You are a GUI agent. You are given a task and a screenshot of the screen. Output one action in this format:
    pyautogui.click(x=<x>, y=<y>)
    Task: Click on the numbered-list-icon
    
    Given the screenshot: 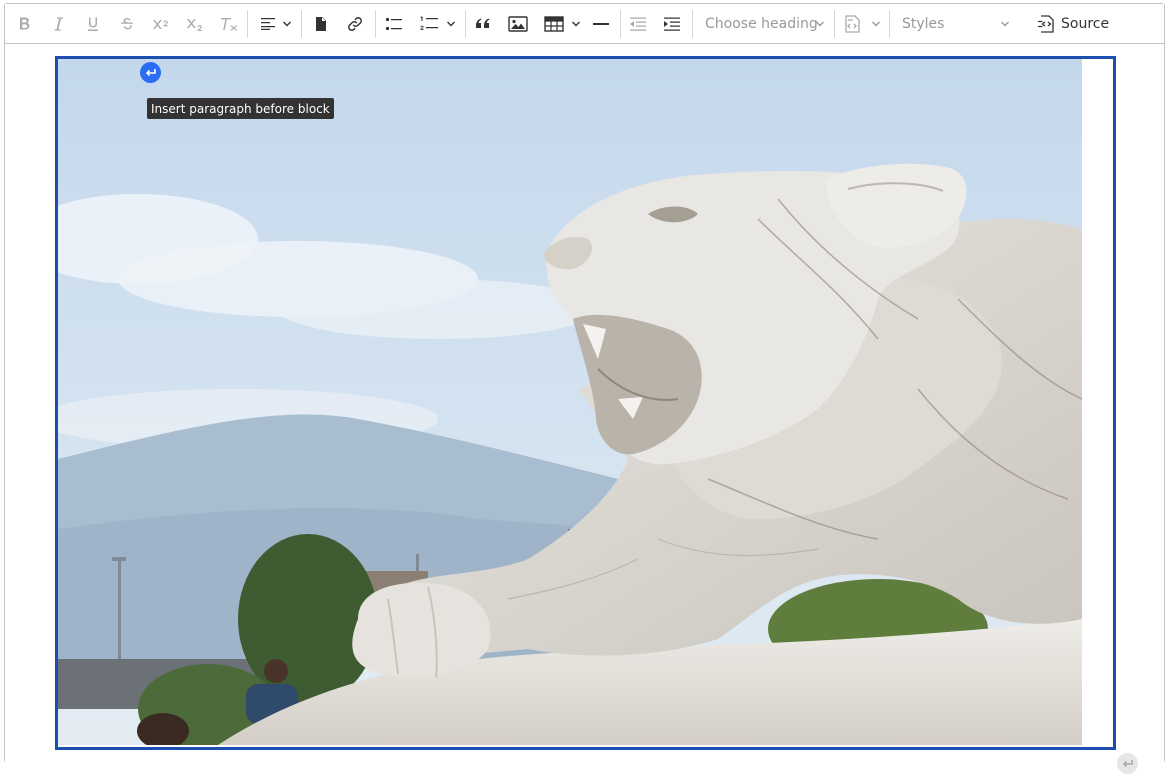 What is the action you would take?
    pyautogui.click(x=429, y=23)
    